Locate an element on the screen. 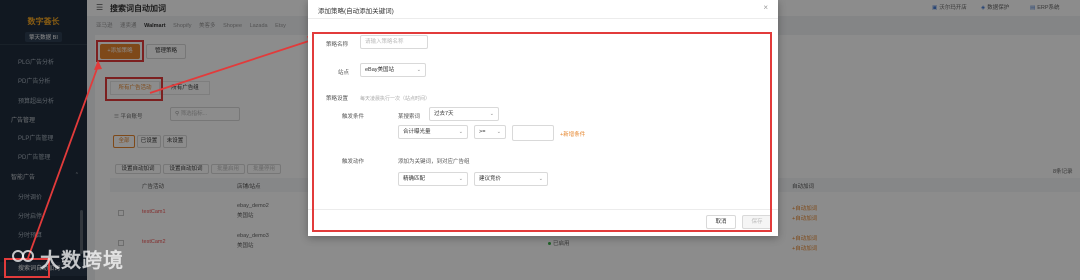 Image resolution: width=1080 pixels, height=280 pixels. close-icon: × is located at coordinates (765, 7).